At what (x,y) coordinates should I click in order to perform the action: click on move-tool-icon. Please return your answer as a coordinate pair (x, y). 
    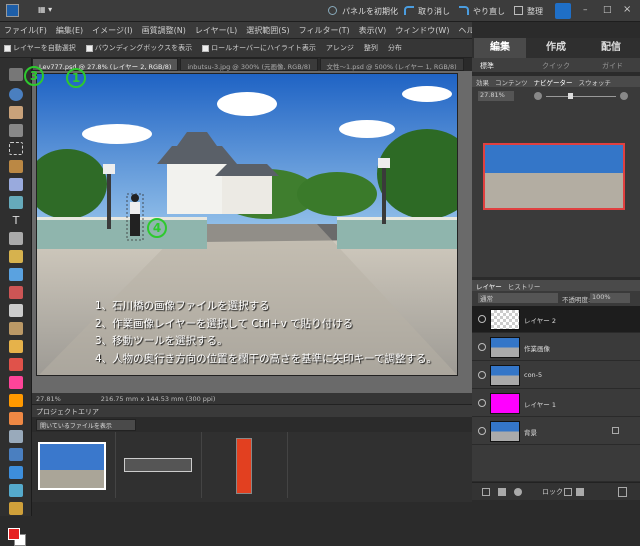
    Looking at the image, I should click on (16, 74).